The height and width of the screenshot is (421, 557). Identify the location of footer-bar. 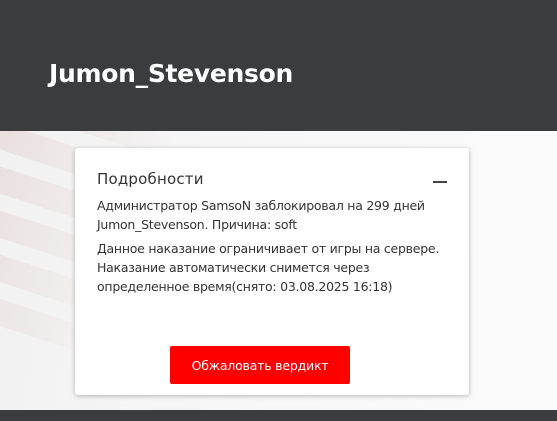
(278, 415).